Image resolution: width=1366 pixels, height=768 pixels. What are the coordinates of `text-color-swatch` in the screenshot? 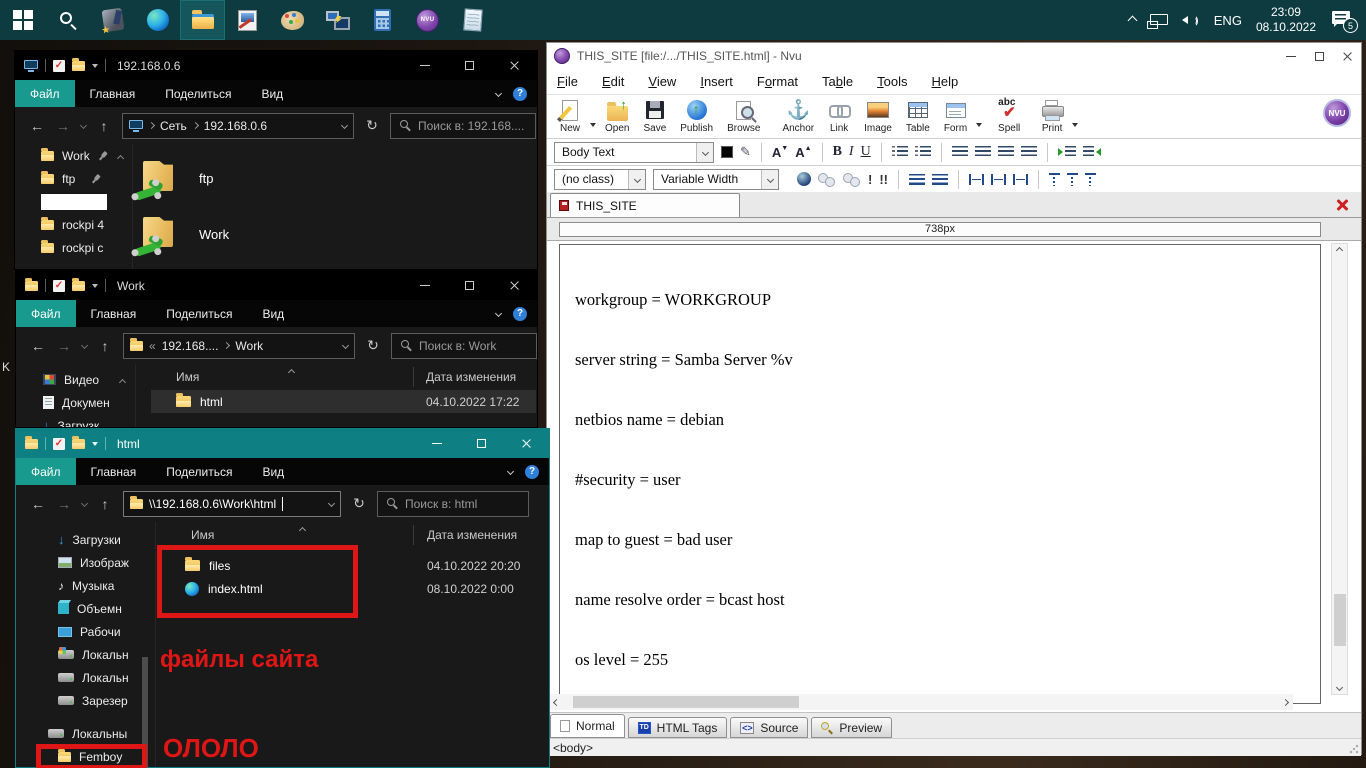 It's located at (727, 152).